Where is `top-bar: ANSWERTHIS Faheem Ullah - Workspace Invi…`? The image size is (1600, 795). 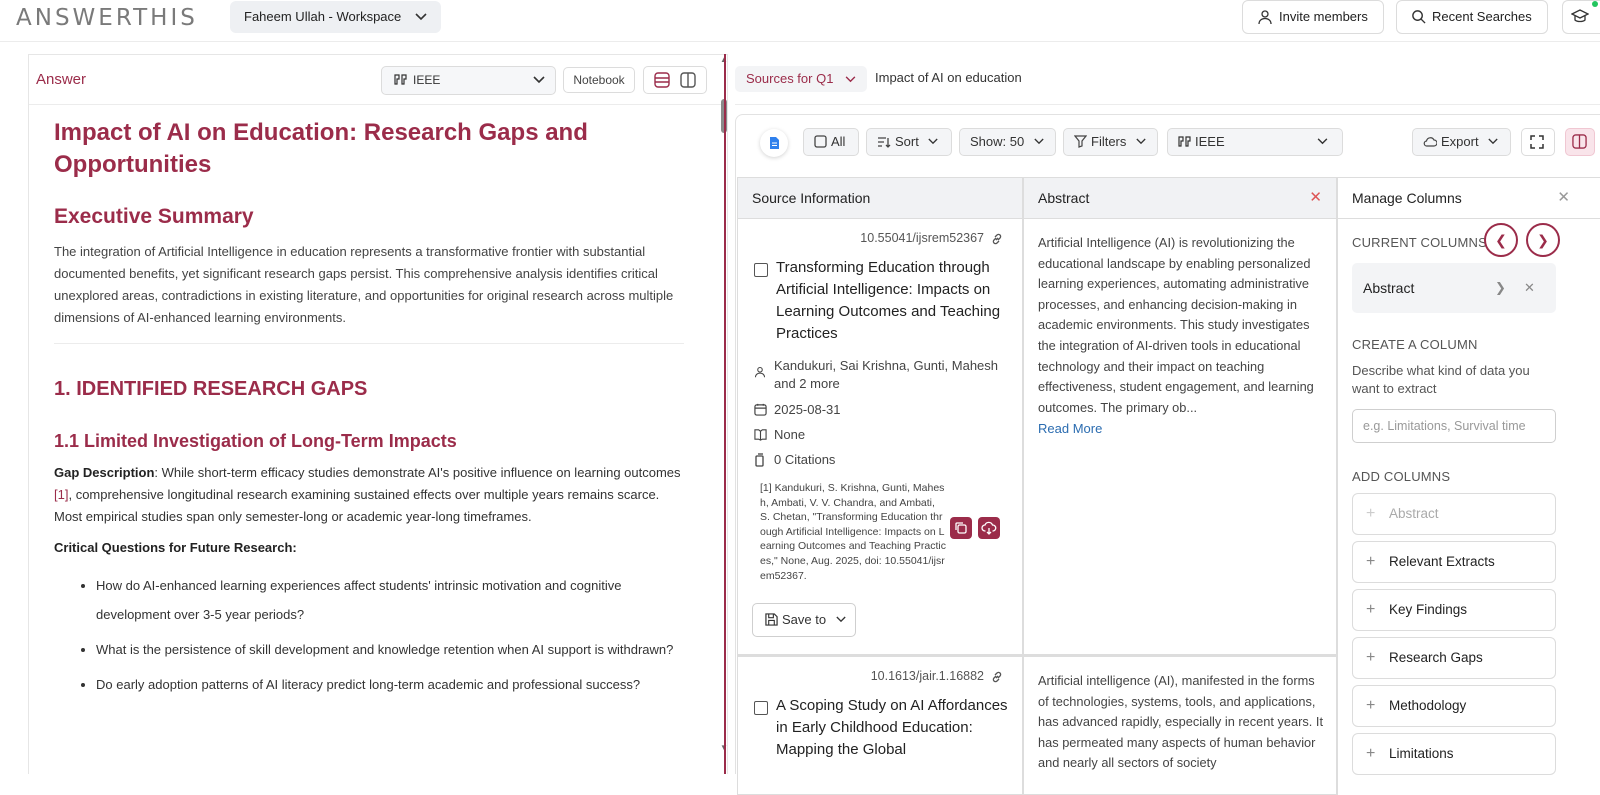
top-bar: ANSWERTHIS Faheem Ullah - Workspace Invi… is located at coordinates (800, 21).